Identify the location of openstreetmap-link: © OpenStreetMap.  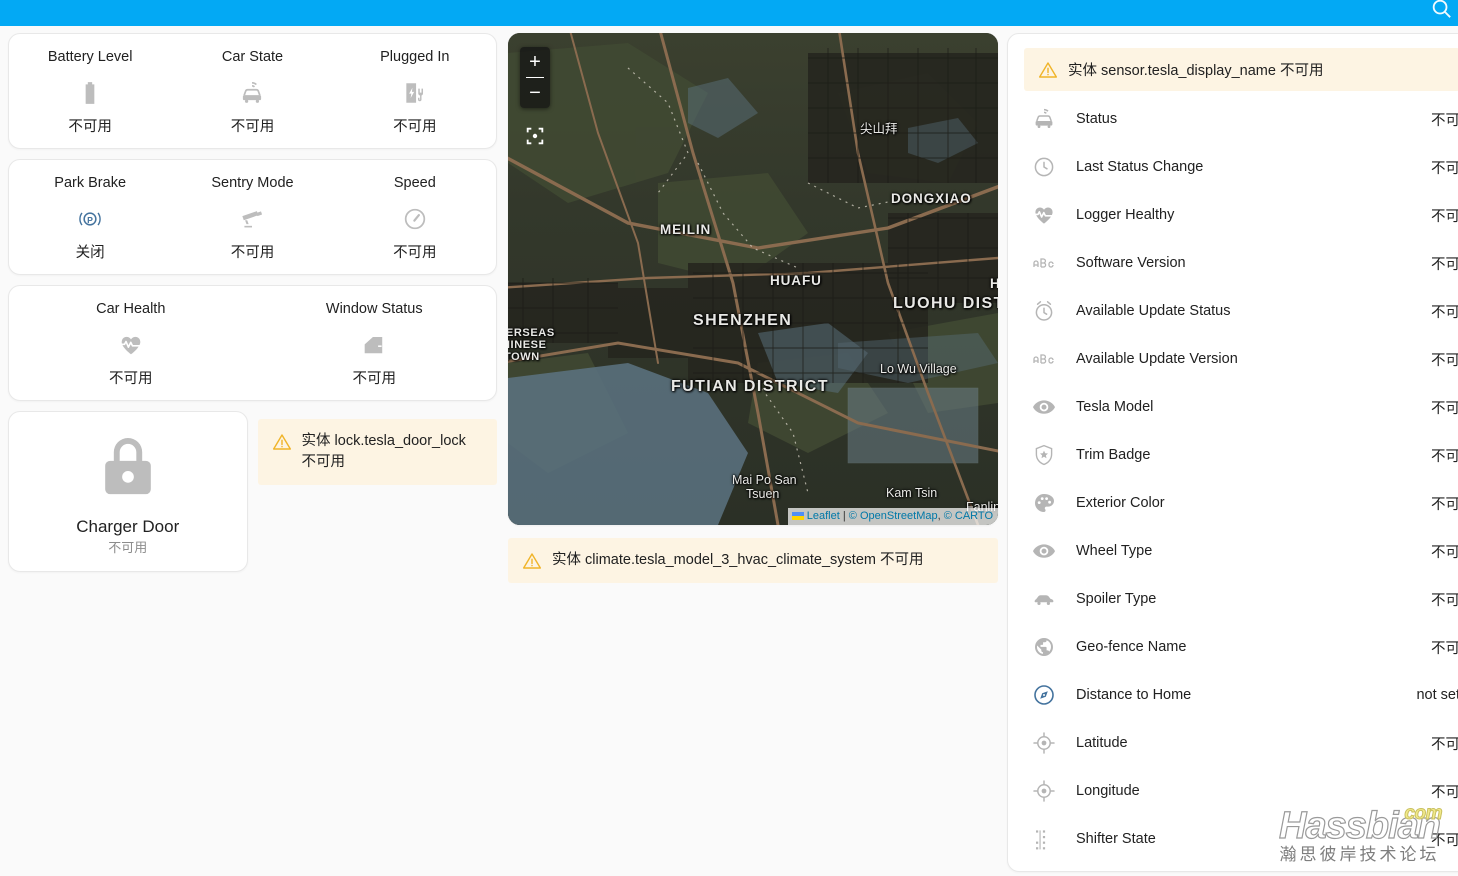
(893, 516).